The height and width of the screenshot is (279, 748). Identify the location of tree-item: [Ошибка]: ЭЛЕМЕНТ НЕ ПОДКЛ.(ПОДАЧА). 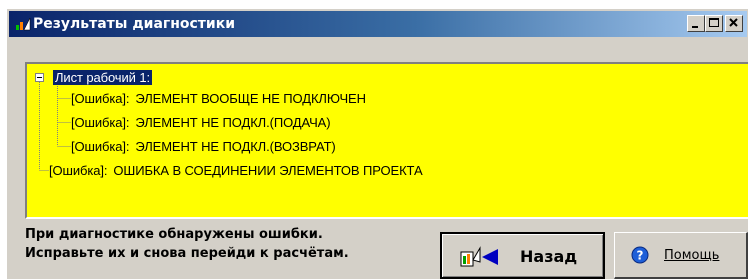
(201, 122).